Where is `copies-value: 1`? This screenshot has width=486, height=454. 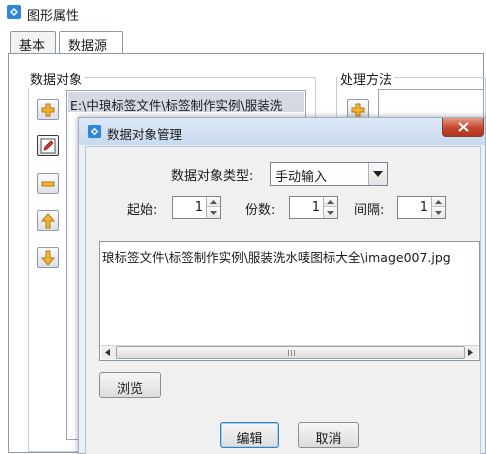
copies-value: 1 is located at coordinates (315, 207).